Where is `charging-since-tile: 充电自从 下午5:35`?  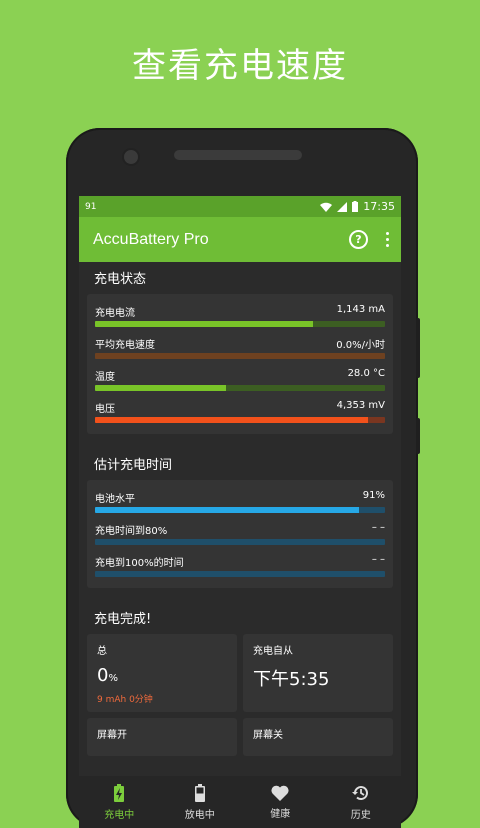
charging-since-tile: 充电自从 下午5:35 is located at coordinates (318, 673).